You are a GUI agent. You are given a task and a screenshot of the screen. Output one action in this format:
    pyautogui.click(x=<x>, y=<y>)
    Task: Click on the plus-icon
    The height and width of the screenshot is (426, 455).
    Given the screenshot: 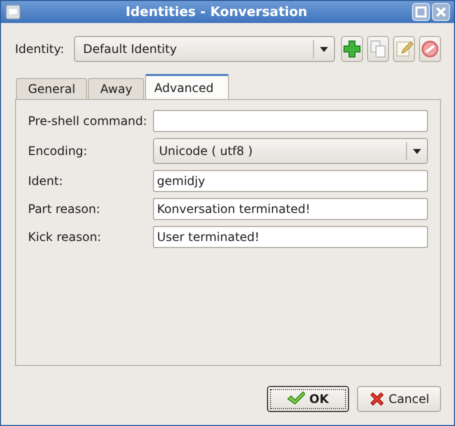 What is the action you would take?
    pyautogui.click(x=352, y=49)
    